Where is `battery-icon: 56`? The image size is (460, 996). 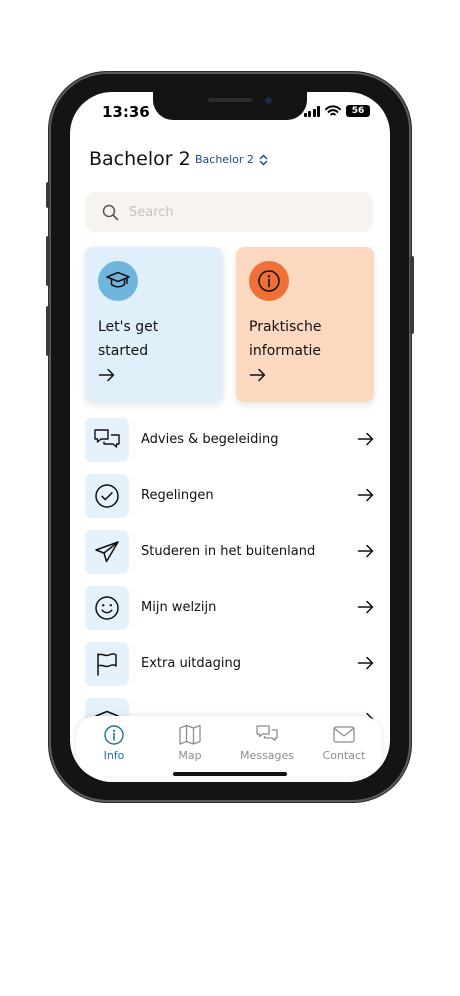 battery-icon: 56 is located at coordinates (358, 111).